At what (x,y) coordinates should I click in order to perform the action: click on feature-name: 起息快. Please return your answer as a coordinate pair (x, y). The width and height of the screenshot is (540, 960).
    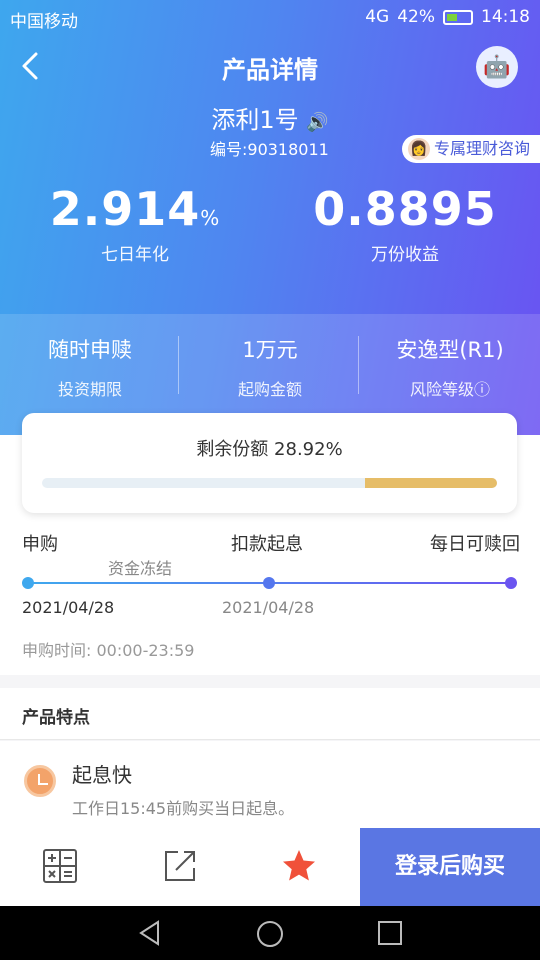
    Looking at the image, I should click on (102, 775).